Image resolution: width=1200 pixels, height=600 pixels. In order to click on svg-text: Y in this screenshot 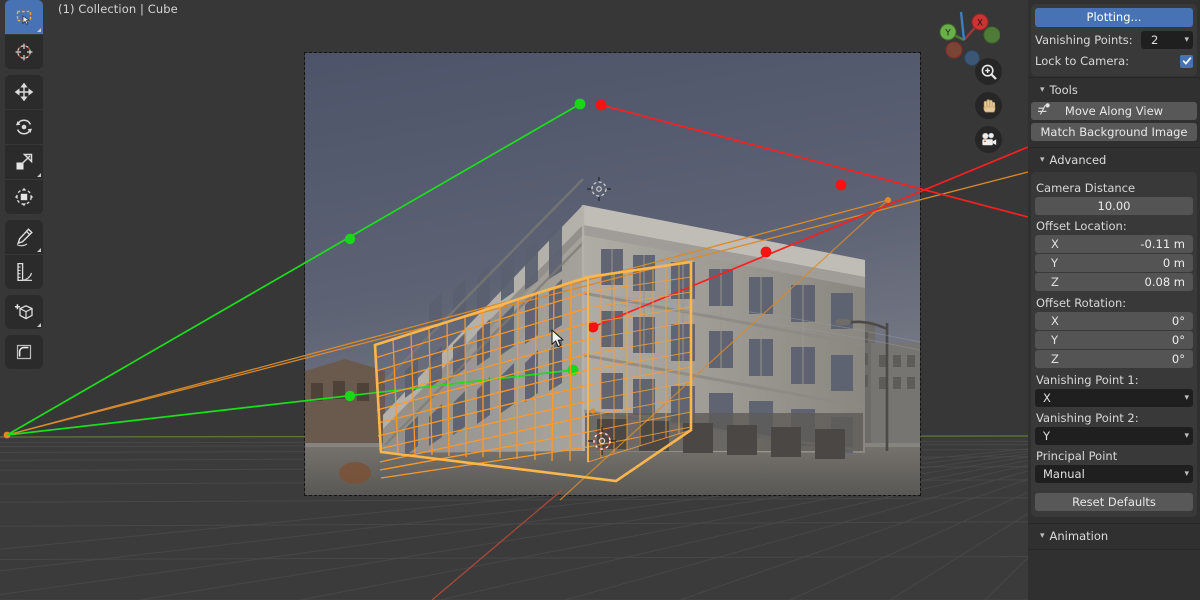, I will do `click(947, 34)`.